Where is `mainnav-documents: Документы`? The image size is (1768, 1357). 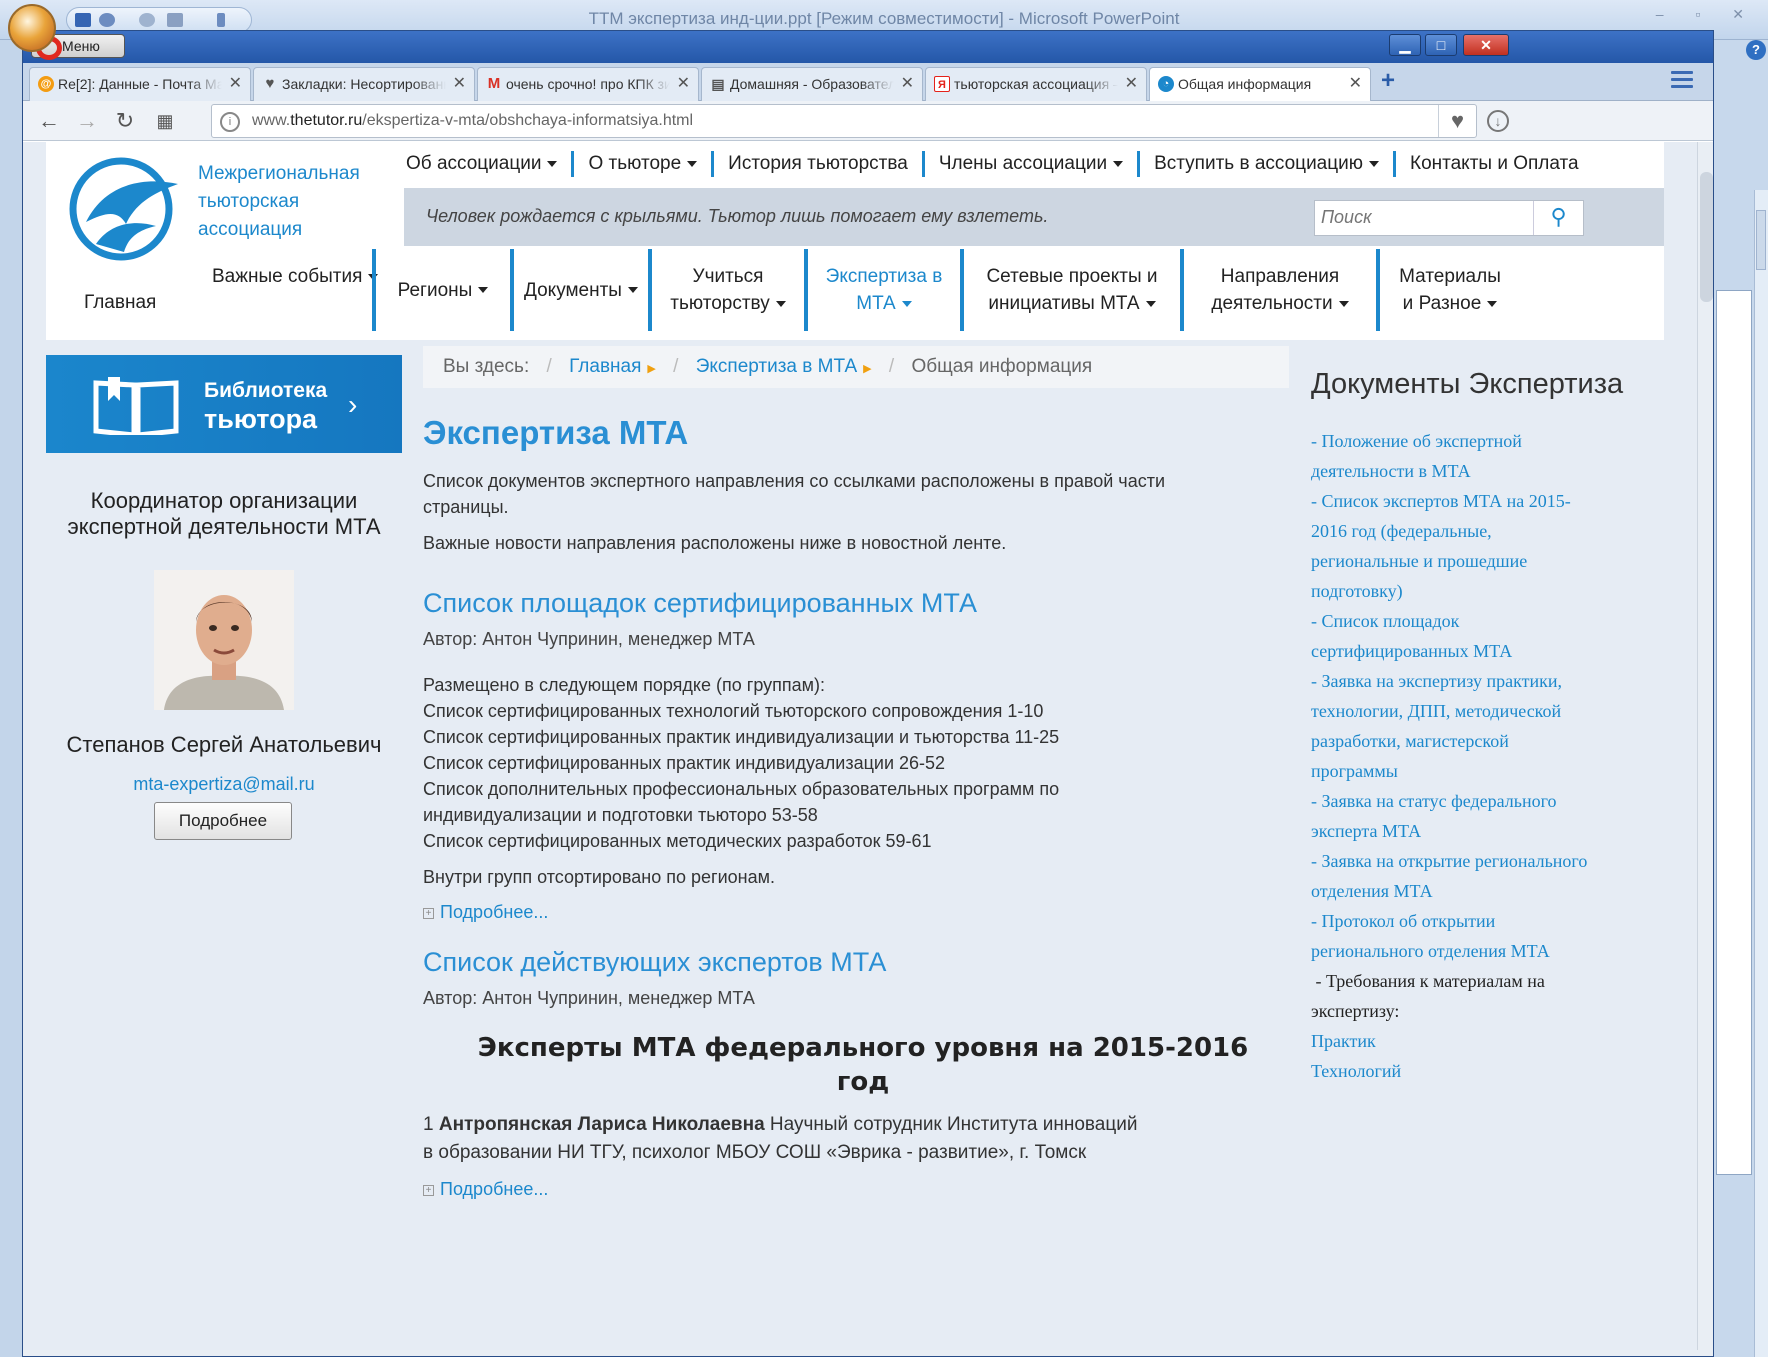
mainnav-documents: Документы is located at coordinates (579, 290).